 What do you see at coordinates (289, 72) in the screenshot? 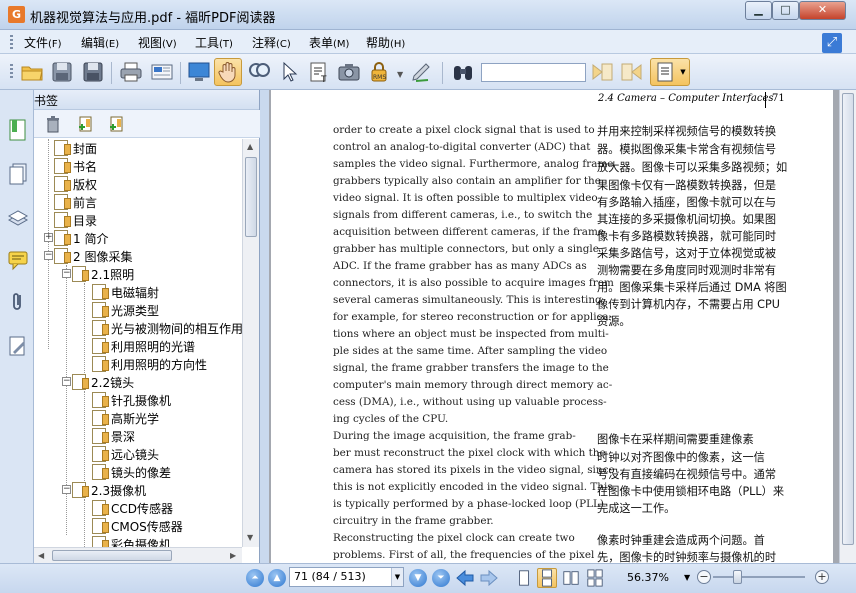
I see `select-arrow-icon` at bounding box center [289, 72].